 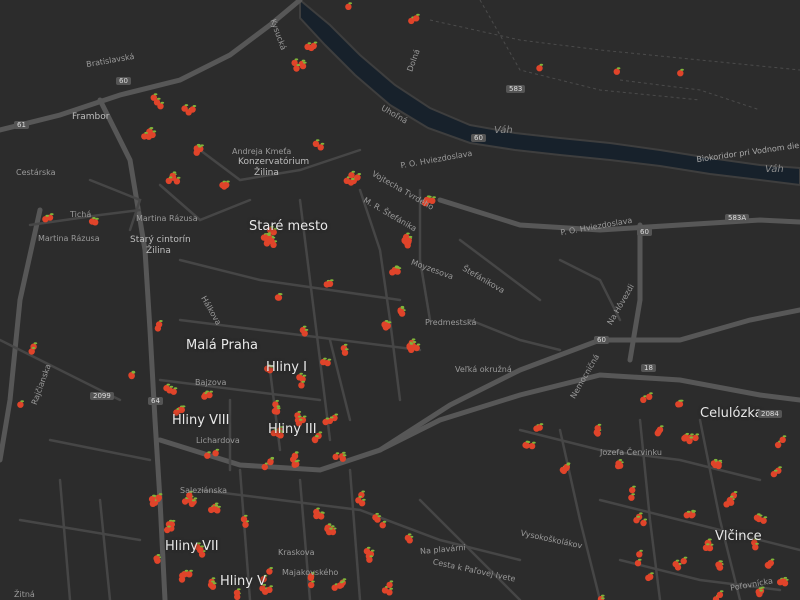 What do you see at coordinates (91, 117) in the screenshot?
I see `place-label-frambor: Frambor` at bounding box center [91, 117].